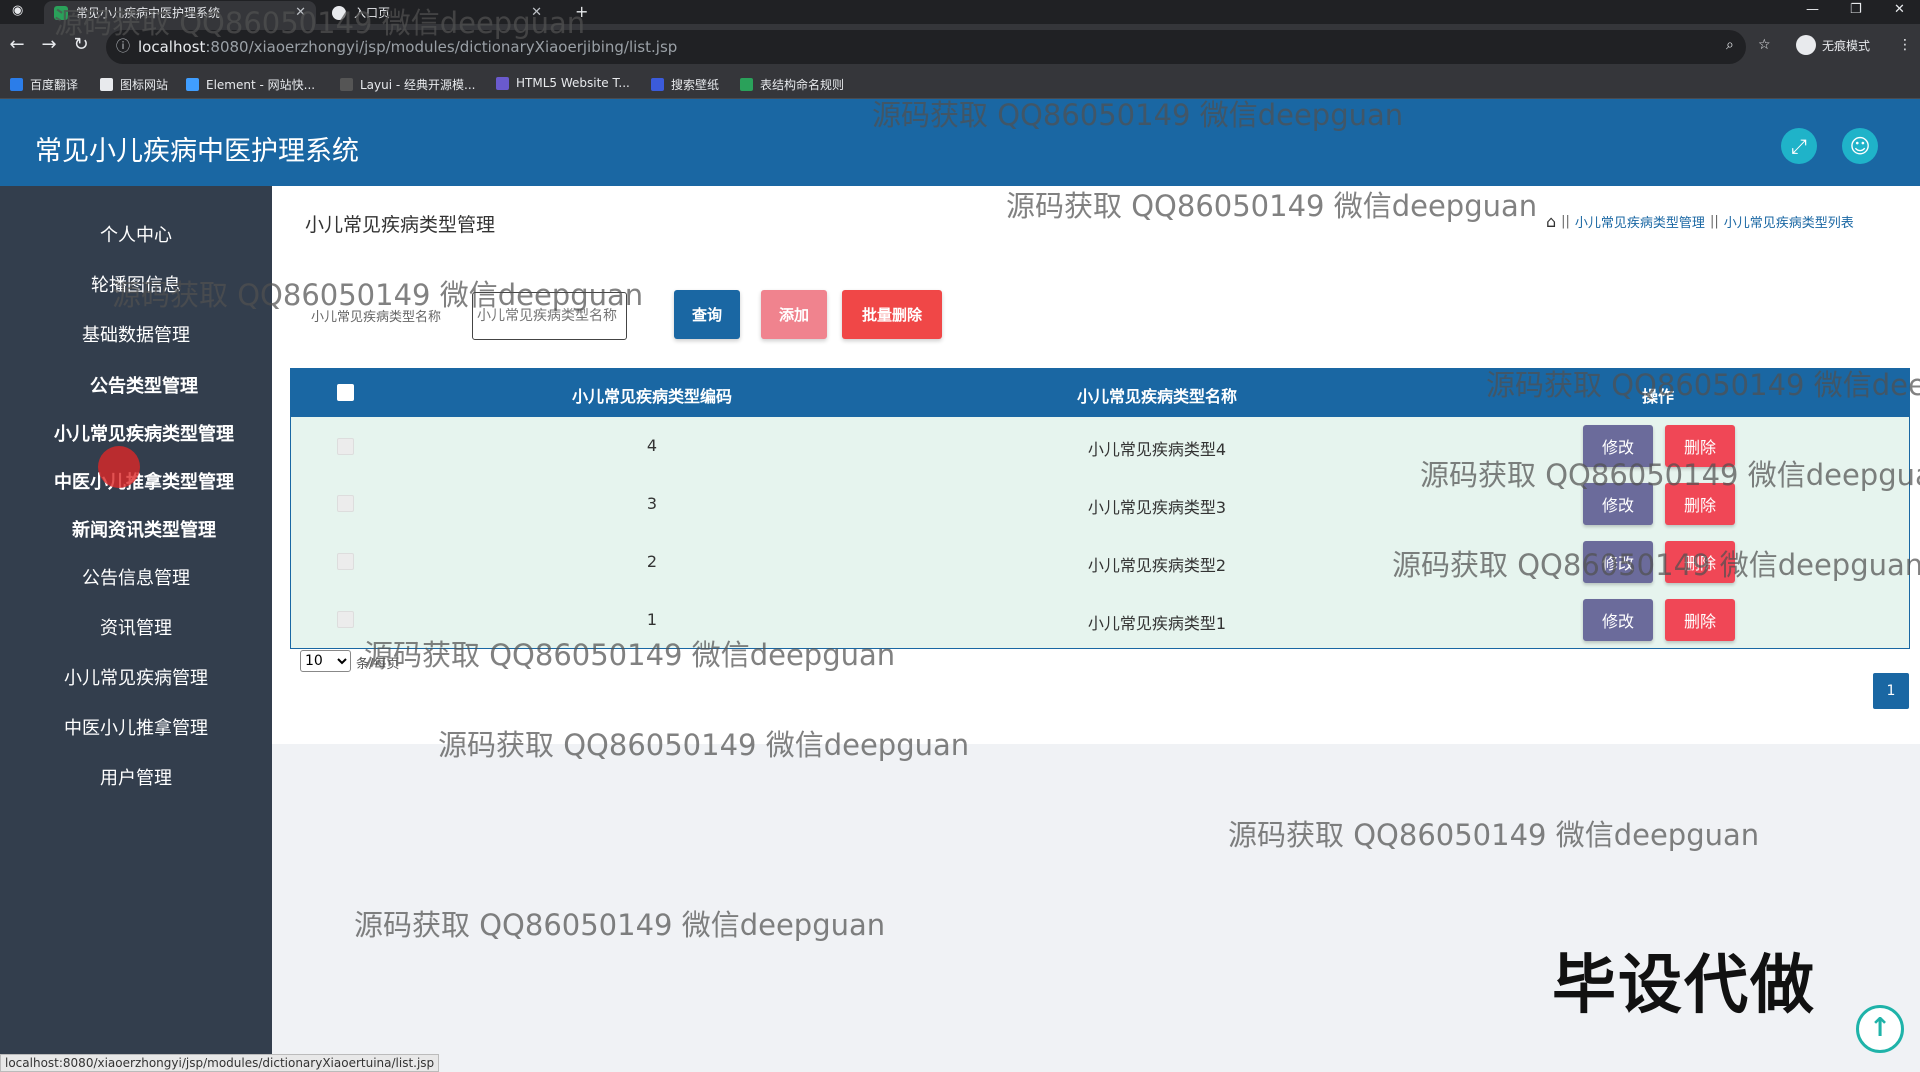  Describe the element at coordinates (119, 467) in the screenshot. I see `click-cursor-indicator` at that location.